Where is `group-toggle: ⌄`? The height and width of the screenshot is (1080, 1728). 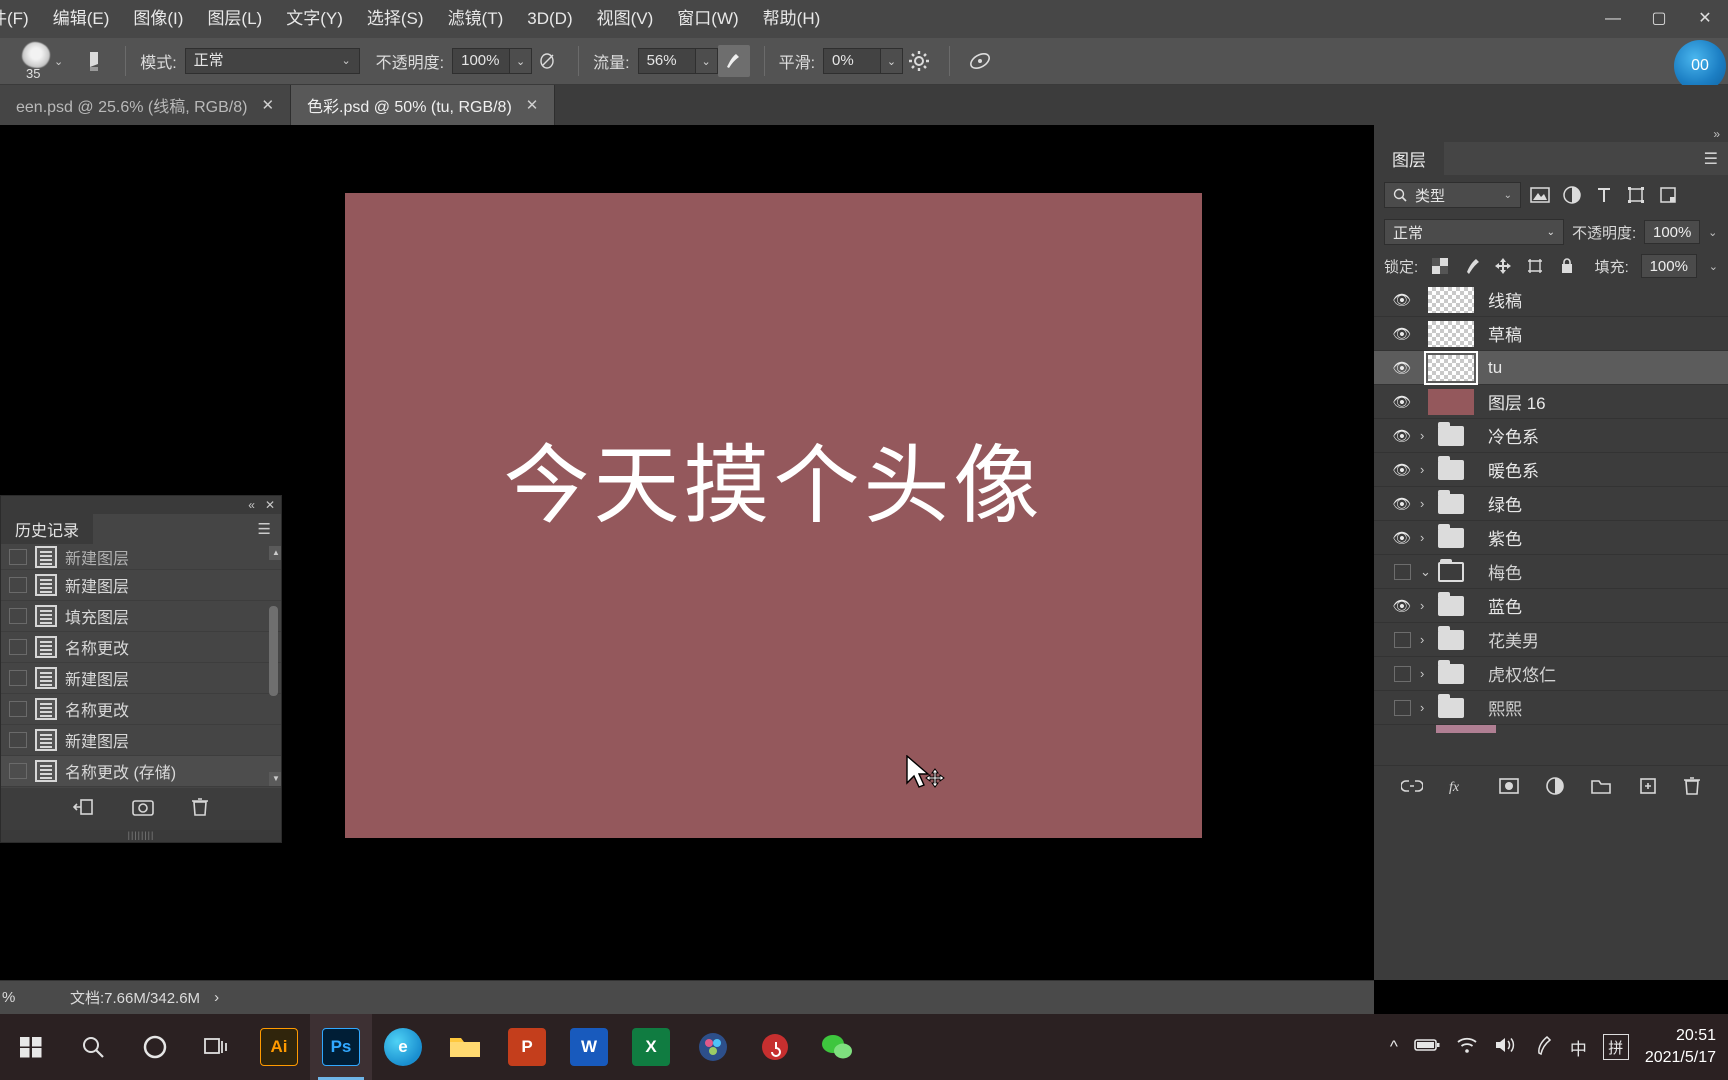 group-toggle: ⌄ is located at coordinates (1451, 570).